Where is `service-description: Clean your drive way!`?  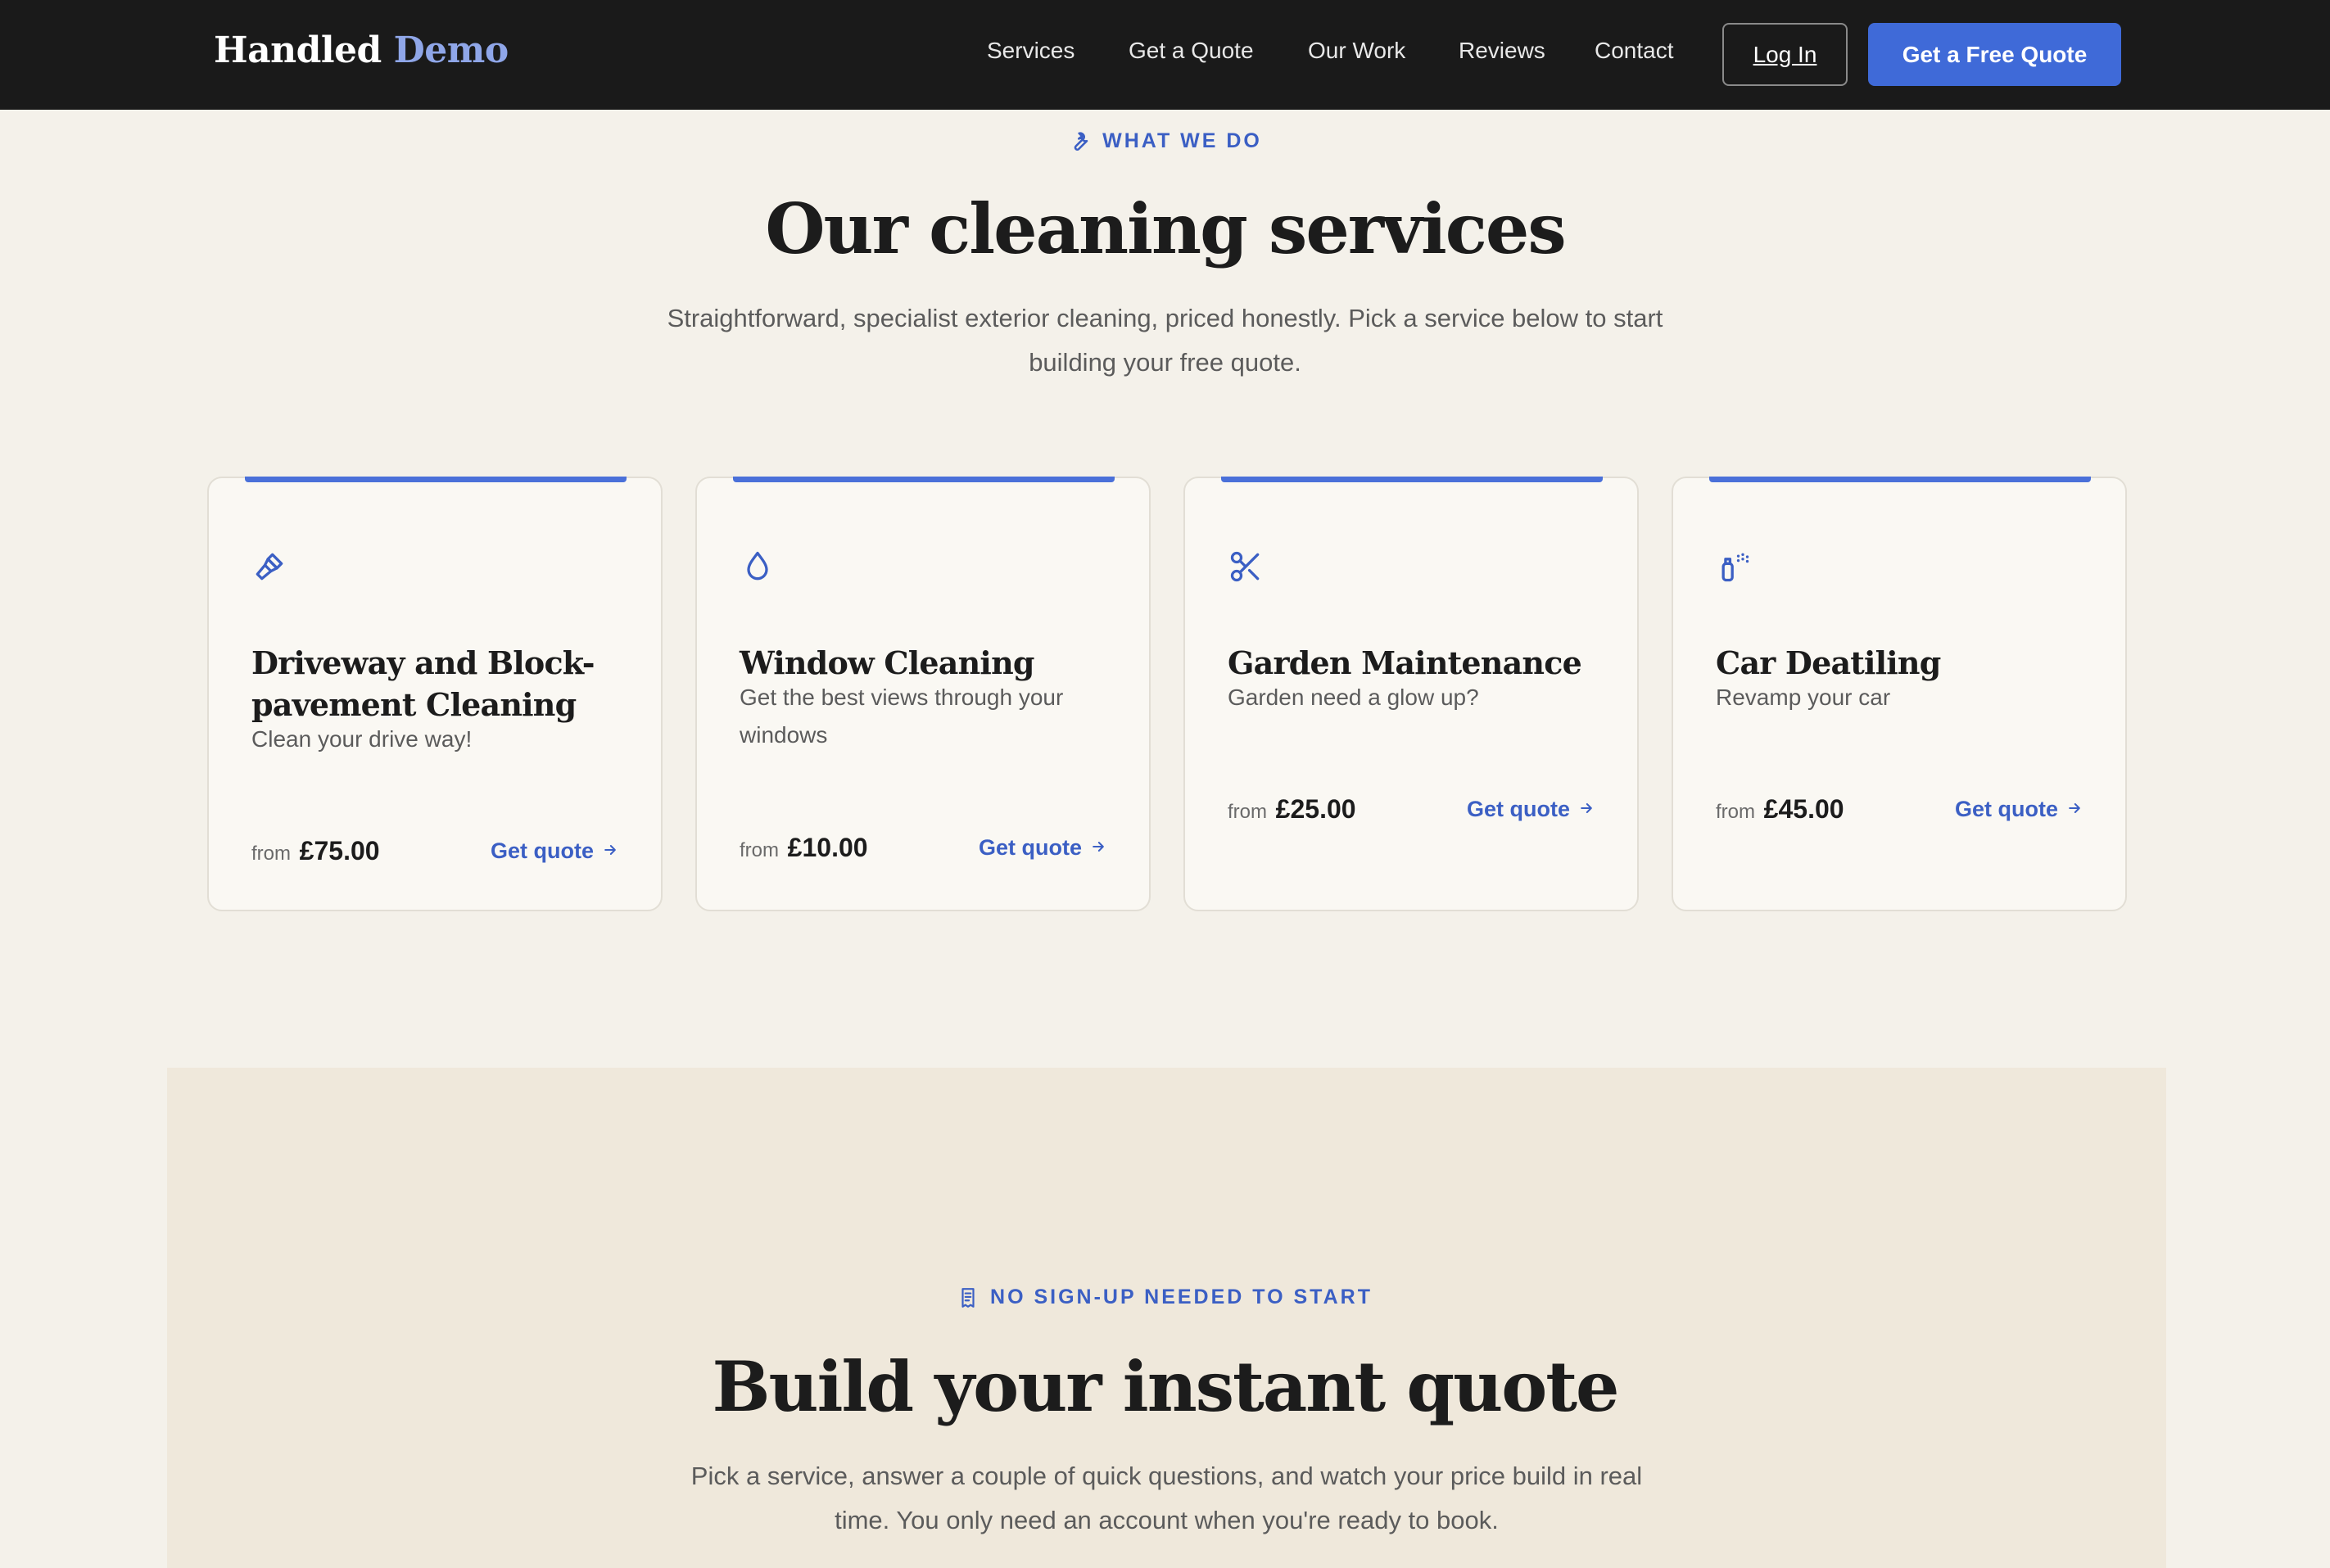 service-description: Clean your drive way! is located at coordinates (362, 739).